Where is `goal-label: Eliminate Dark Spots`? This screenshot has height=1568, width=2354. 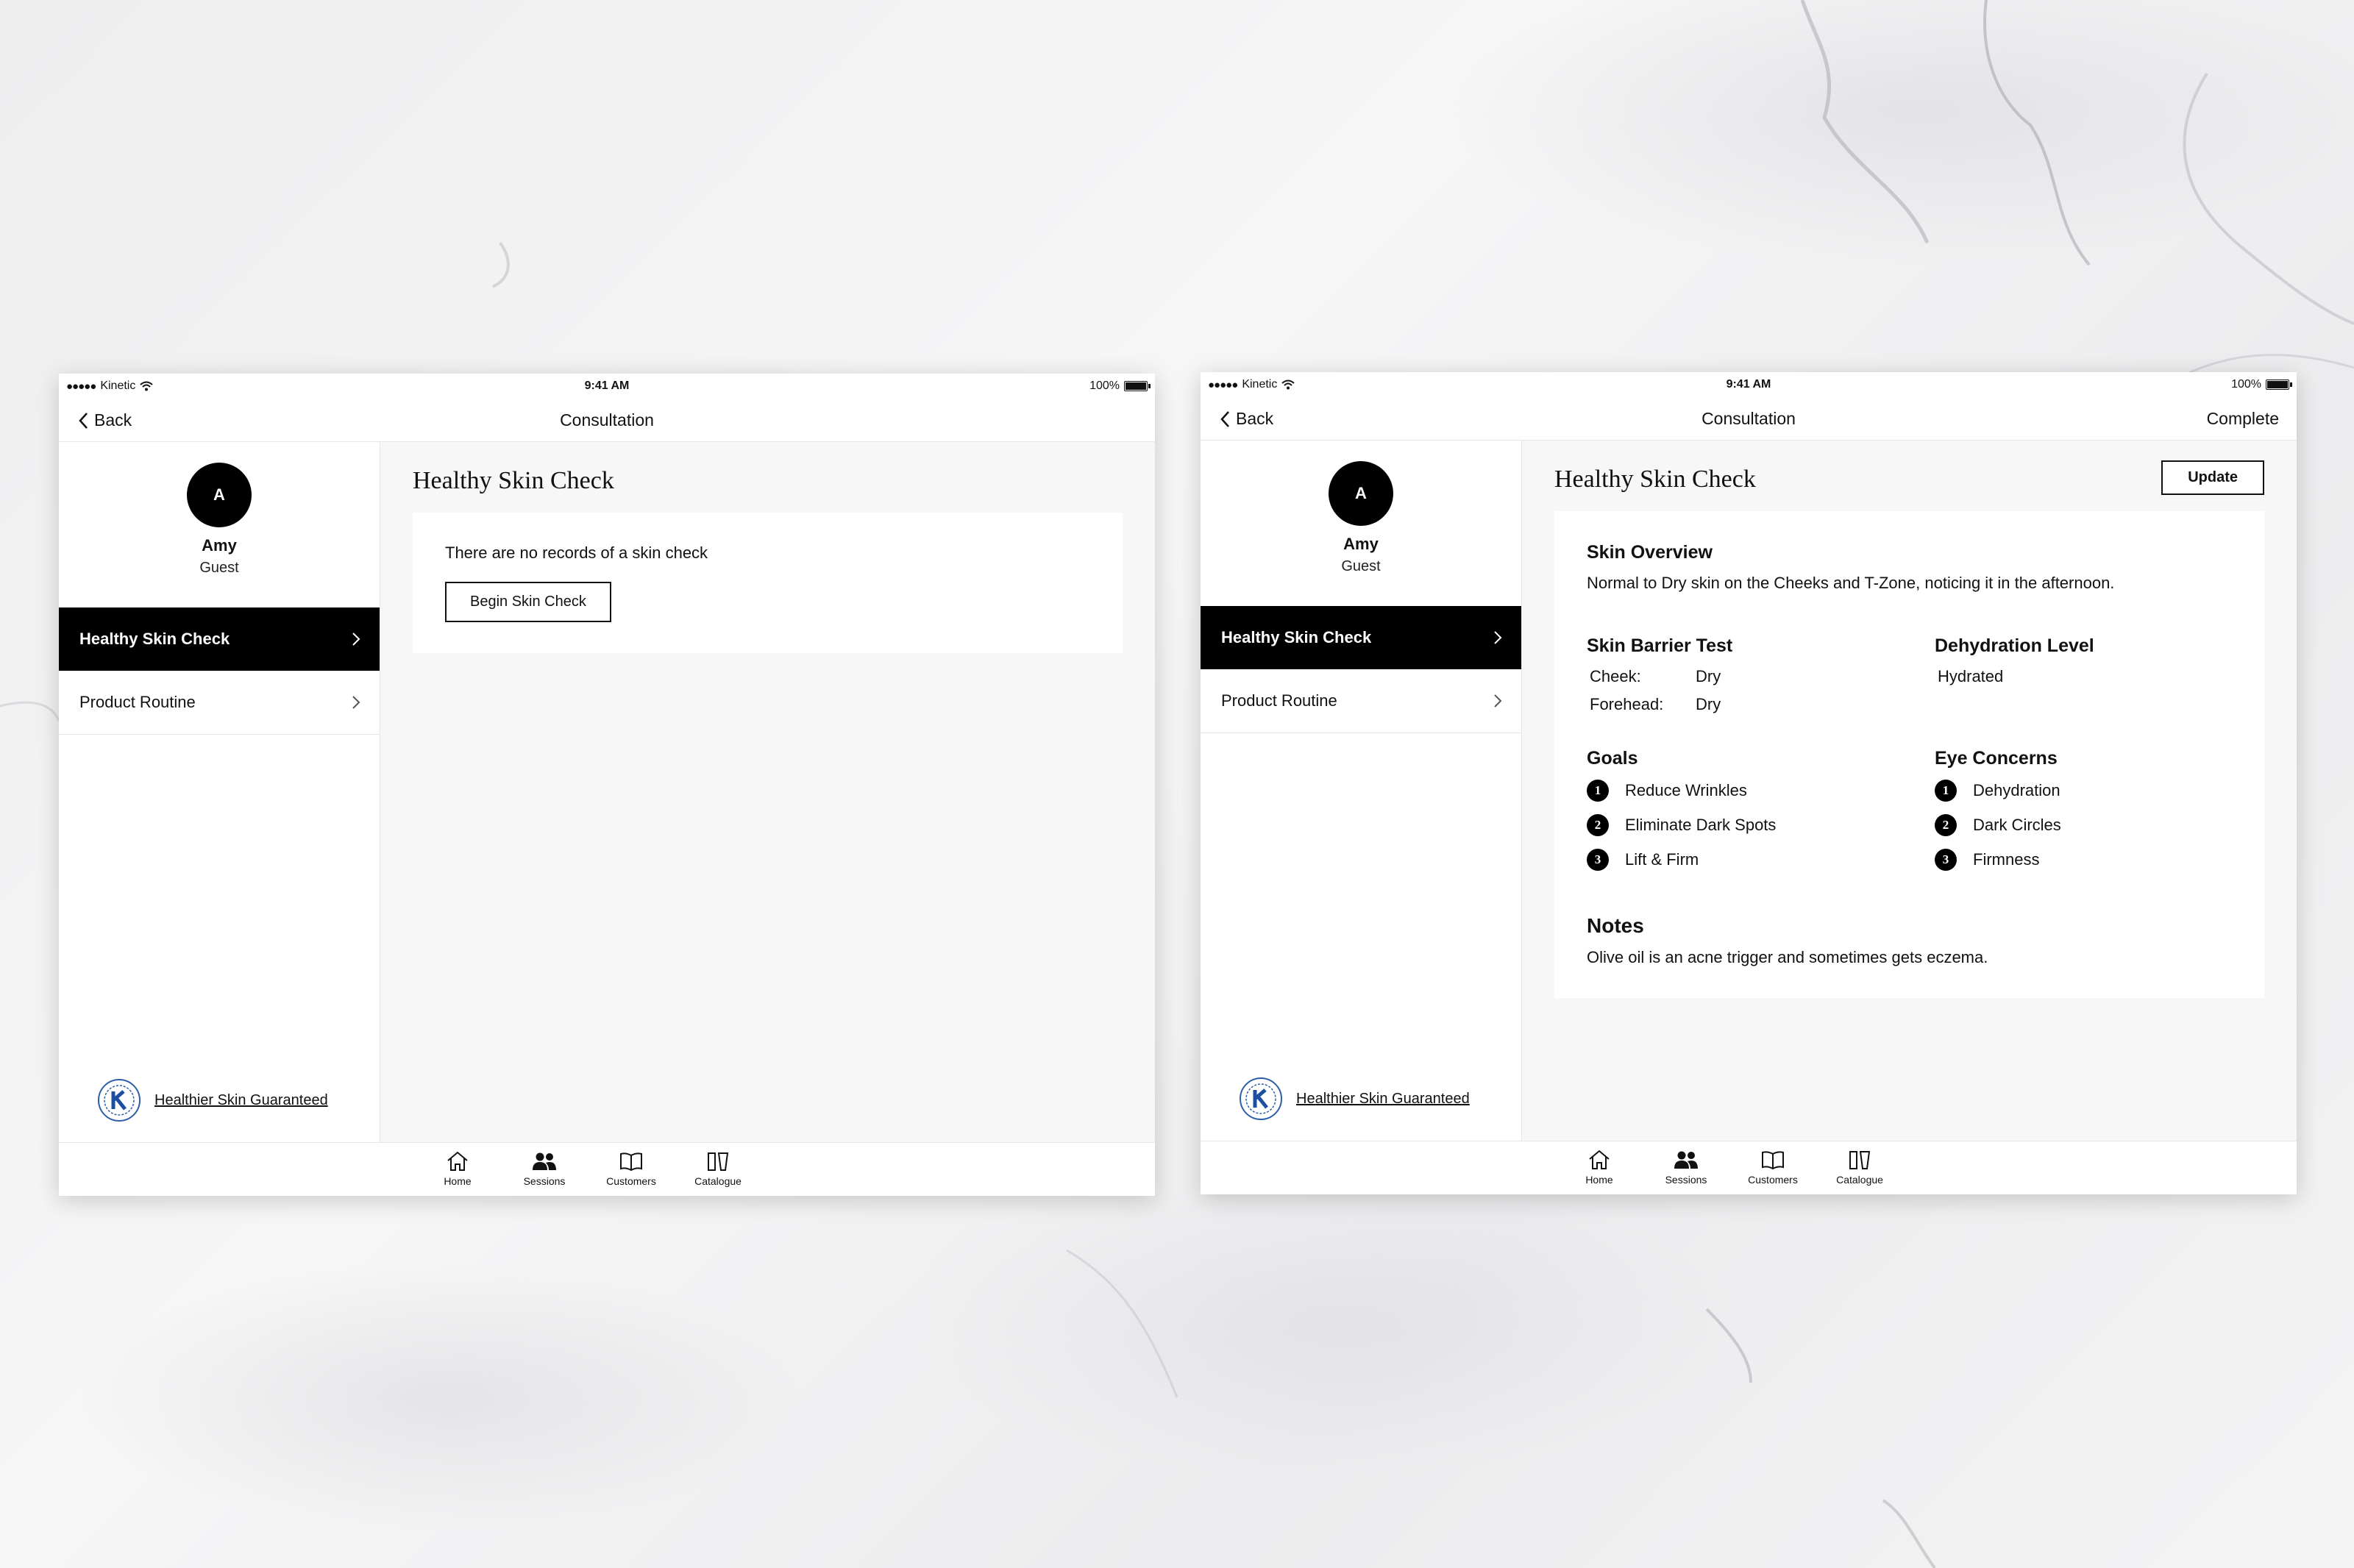
goal-label: Eliminate Dark Spots is located at coordinates (1701, 825).